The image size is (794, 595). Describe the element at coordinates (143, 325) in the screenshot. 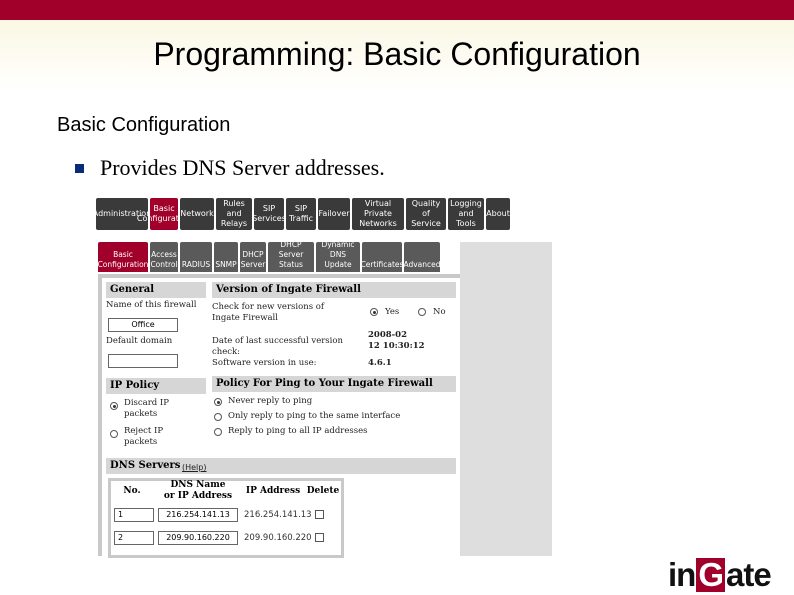

I see `firewall-name-input: Office` at that location.